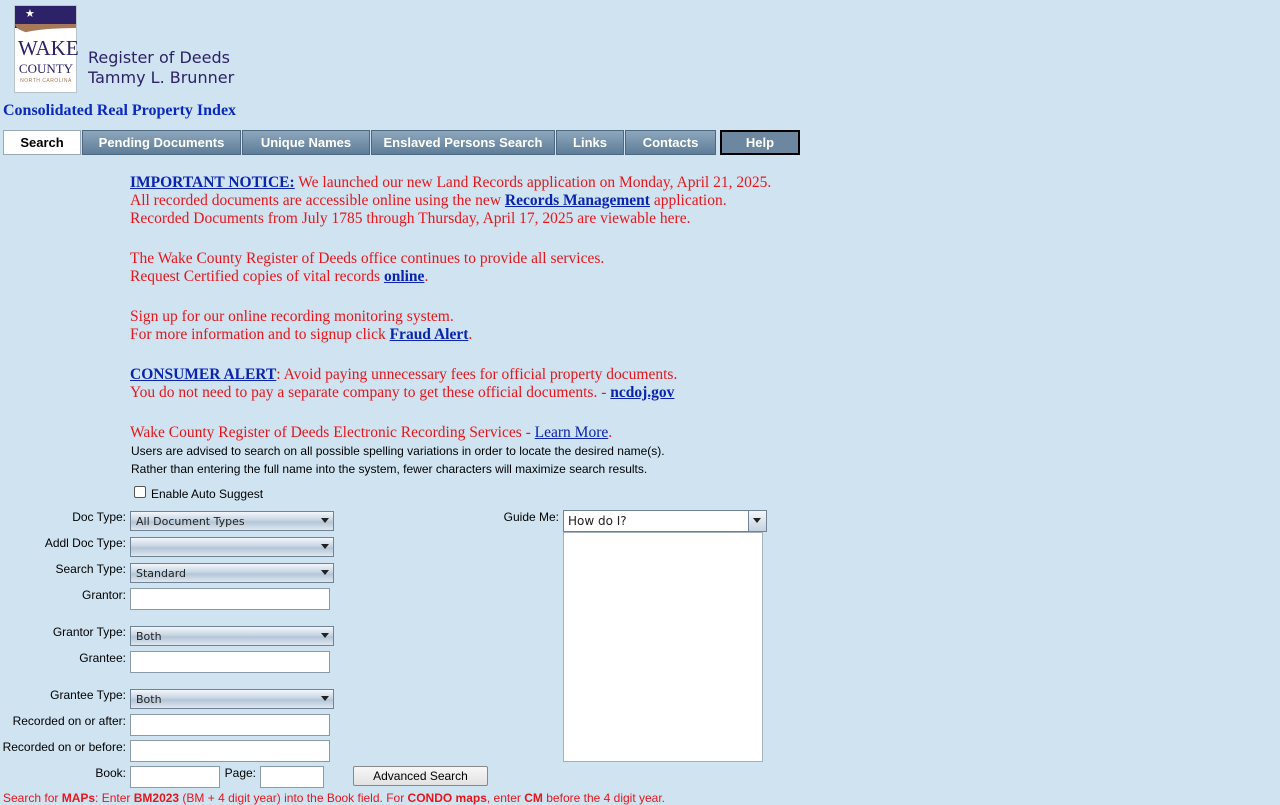  What do you see at coordinates (110, 773) in the screenshot?
I see `book-label: Book:` at bounding box center [110, 773].